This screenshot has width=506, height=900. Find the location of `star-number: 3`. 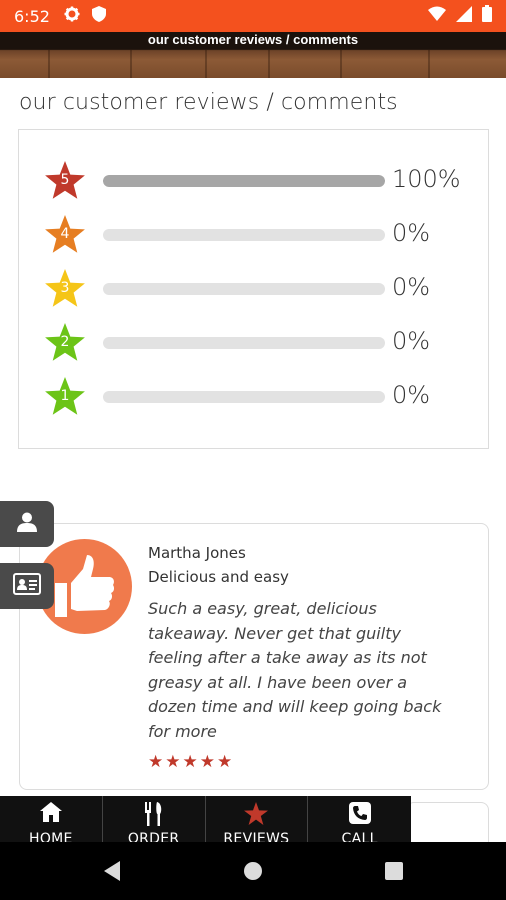

star-number: 3 is located at coordinates (65, 288).